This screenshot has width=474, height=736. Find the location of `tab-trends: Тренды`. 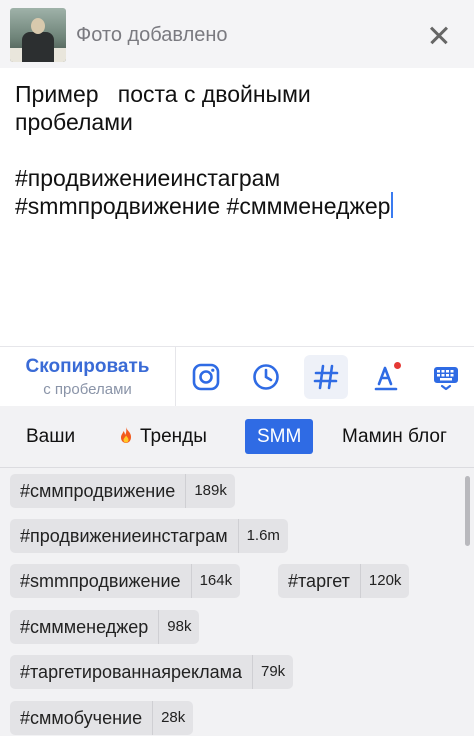

tab-trends: Тренды is located at coordinates (162, 436).